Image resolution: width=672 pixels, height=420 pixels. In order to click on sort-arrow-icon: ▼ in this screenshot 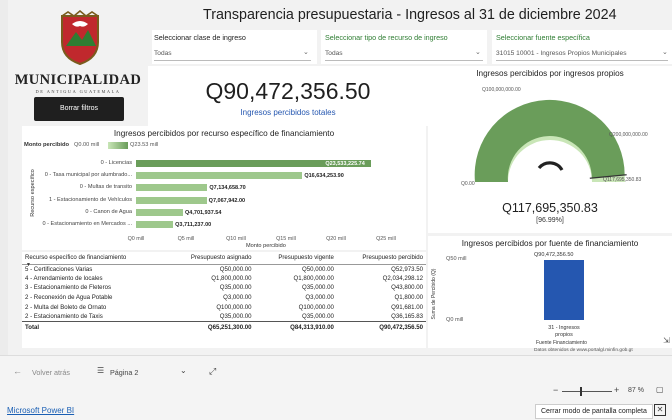, I will do `click(28, 265)`.